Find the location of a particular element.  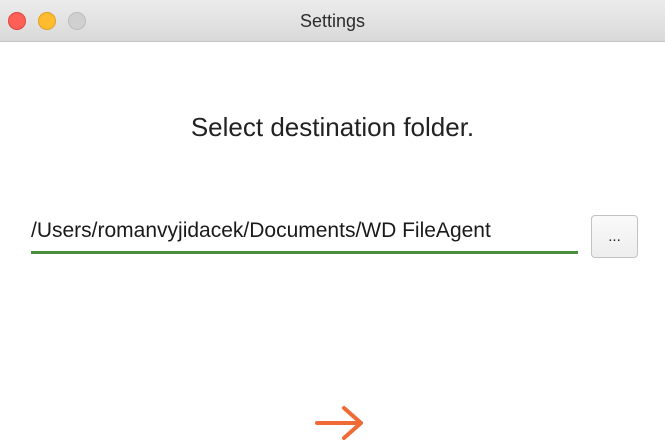

destination-path-field is located at coordinates (304, 232).